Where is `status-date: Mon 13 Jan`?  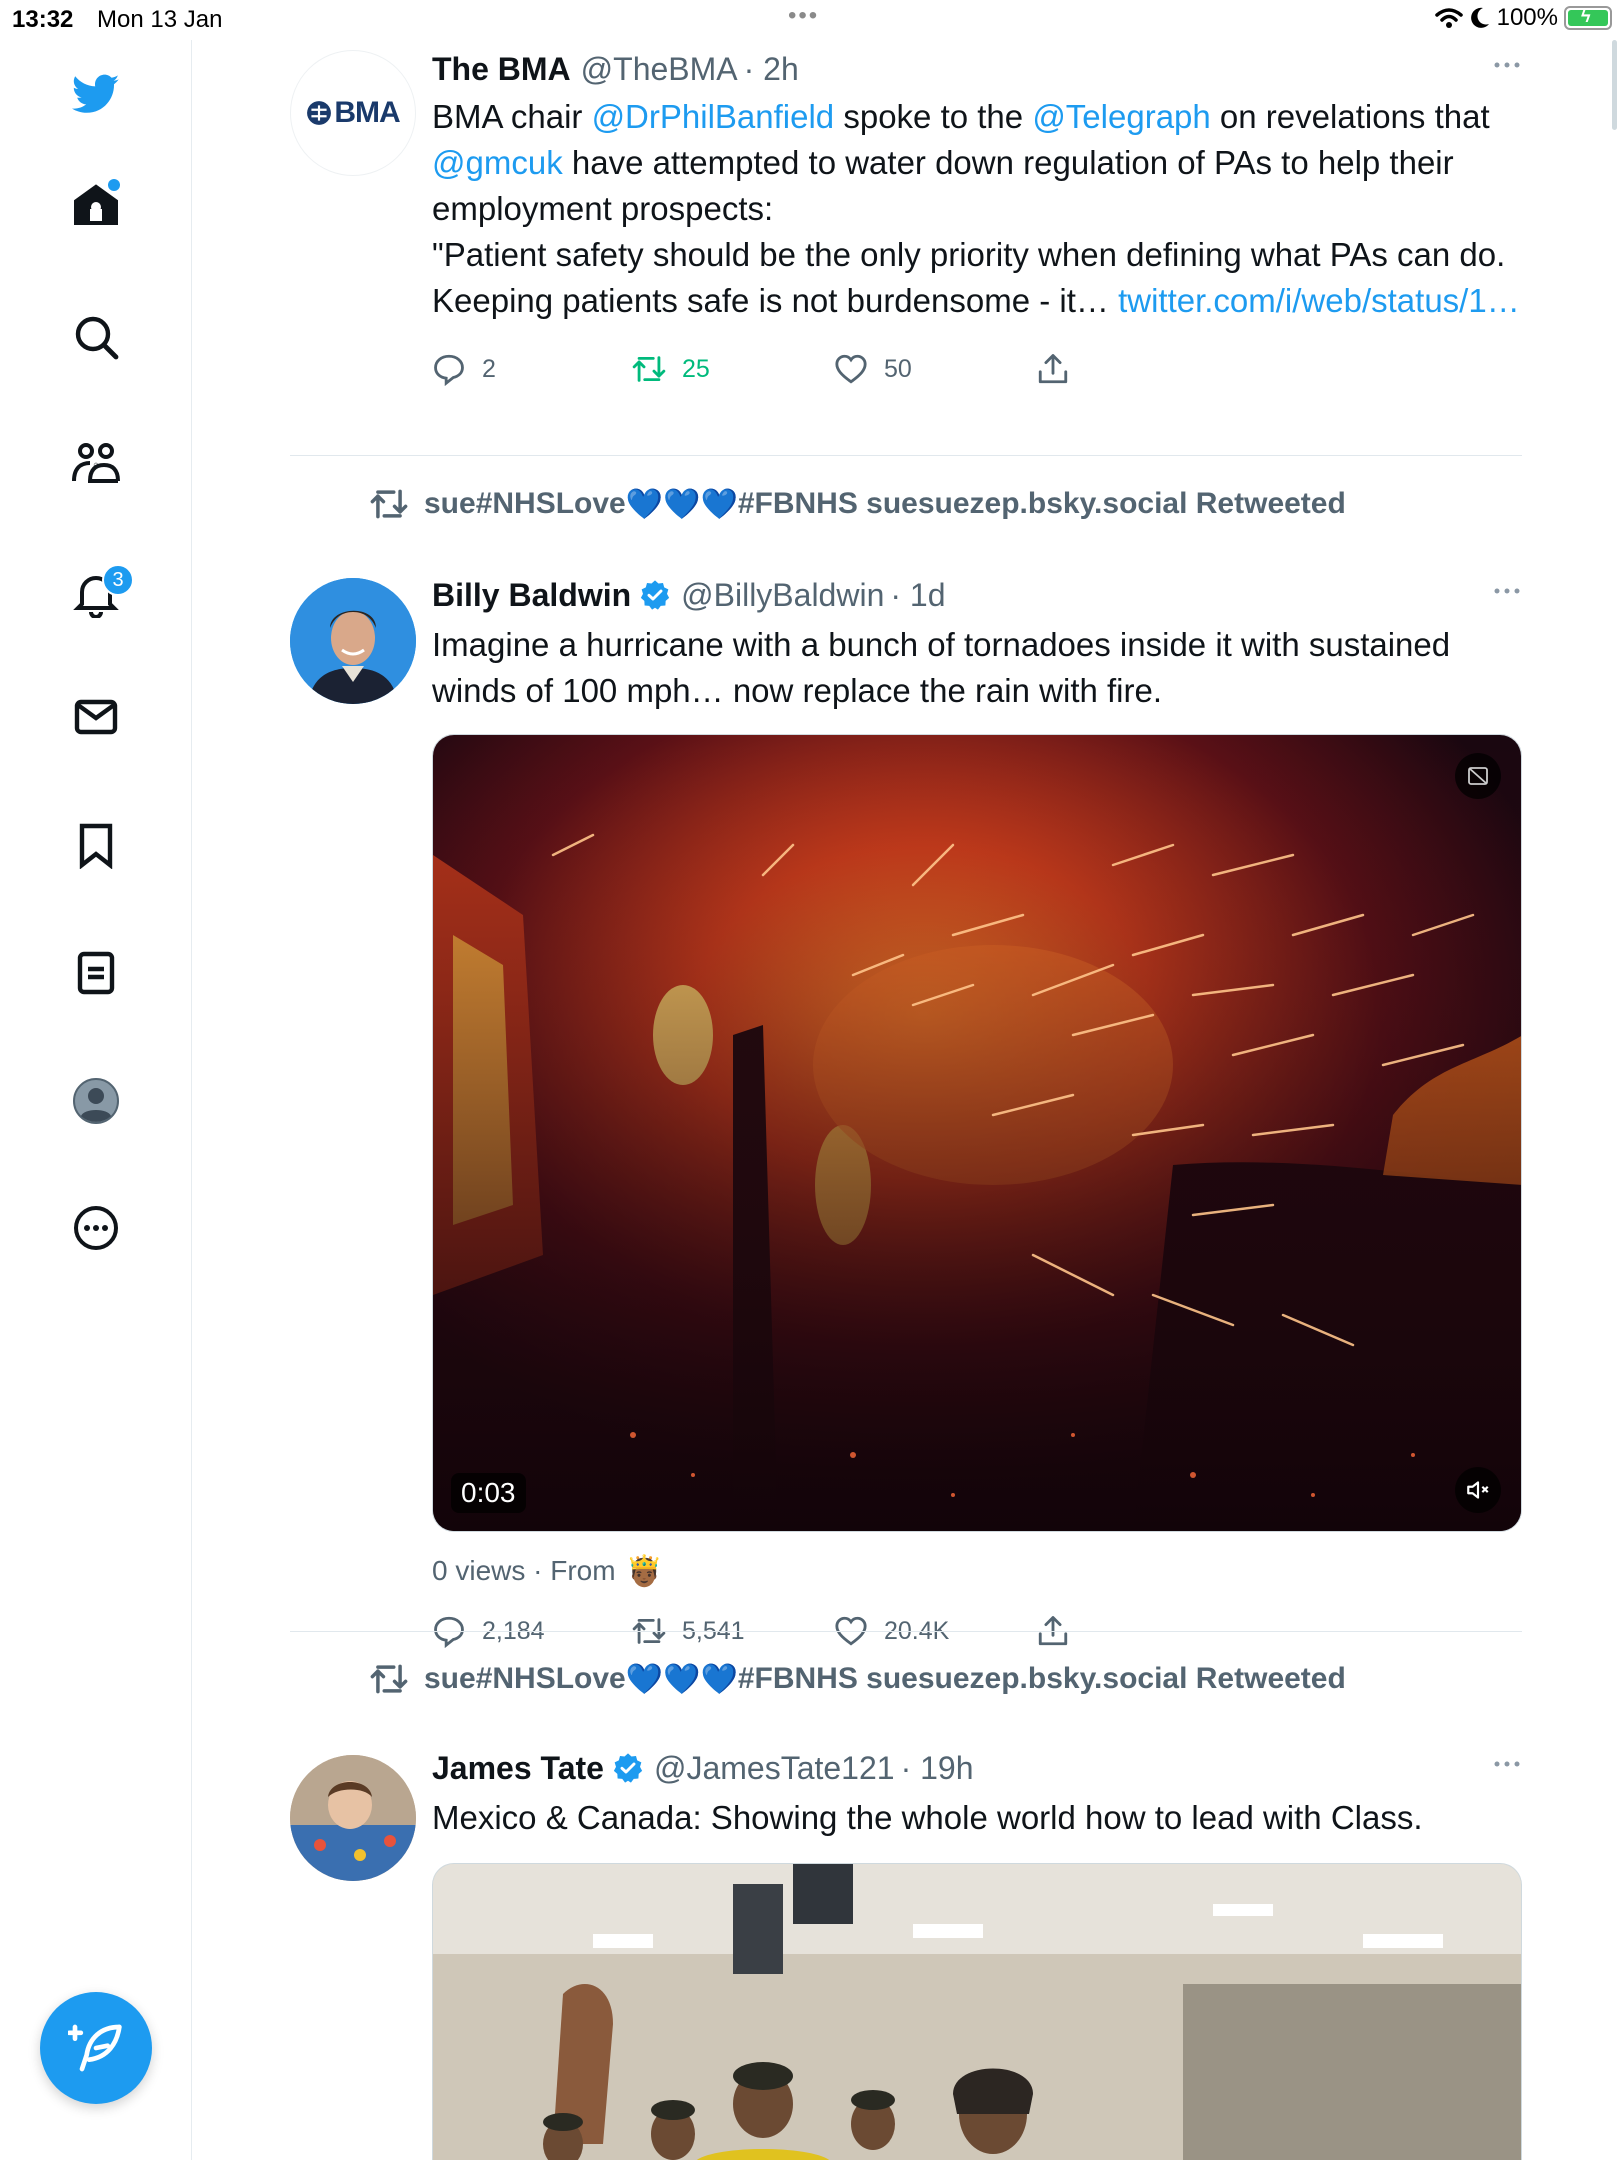 status-date: Mon 13 Jan is located at coordinates (160, 19).